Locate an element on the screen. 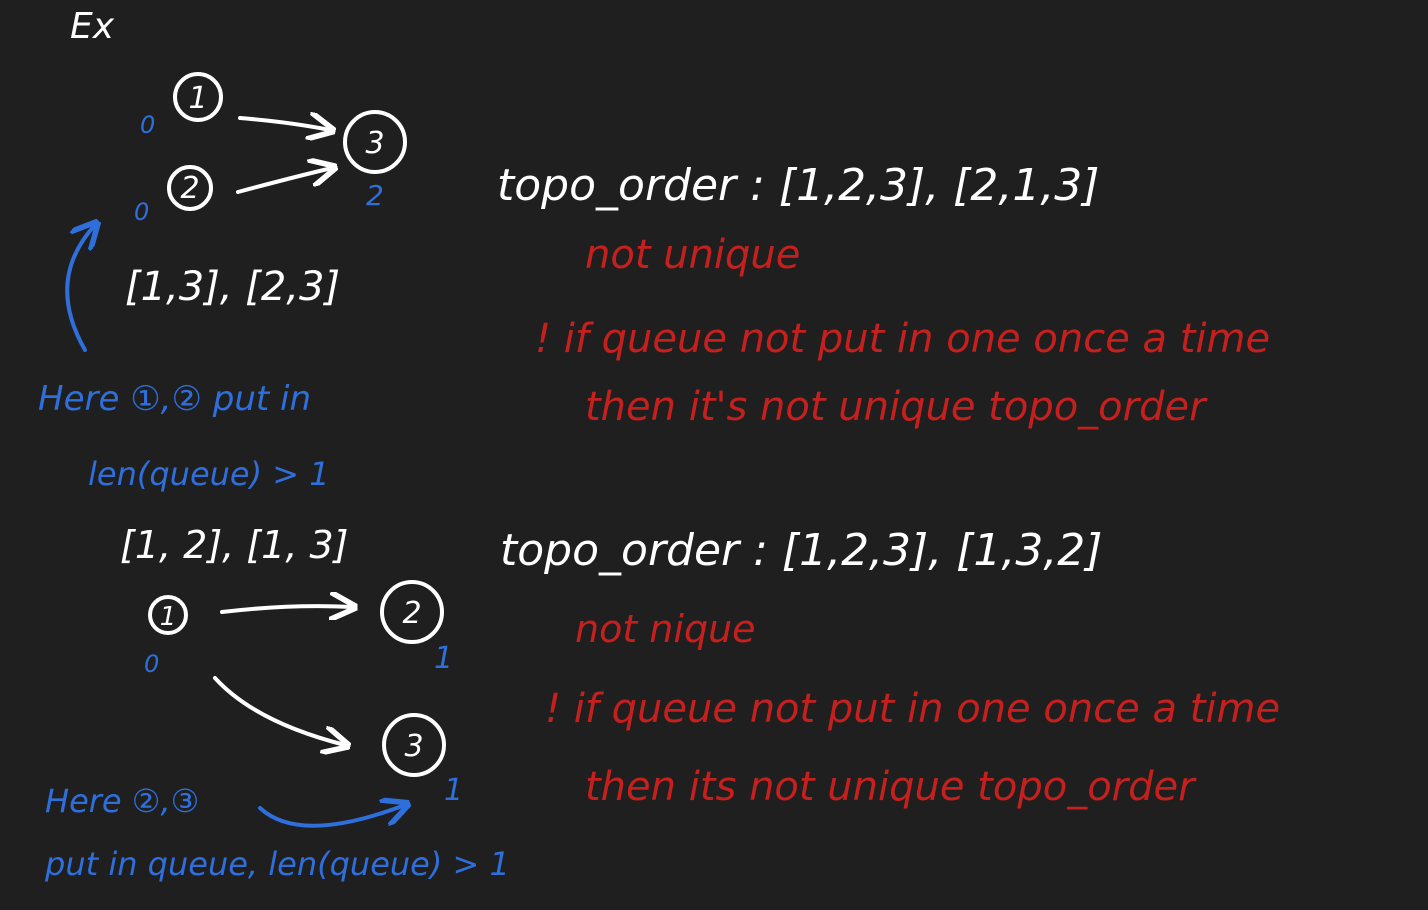 Image resolution: width=1428 pixels, height=910 pixels. ex1-topo-order: topo_order : [1,2,3], [2,1,3] is located at coordinates (798, 185).